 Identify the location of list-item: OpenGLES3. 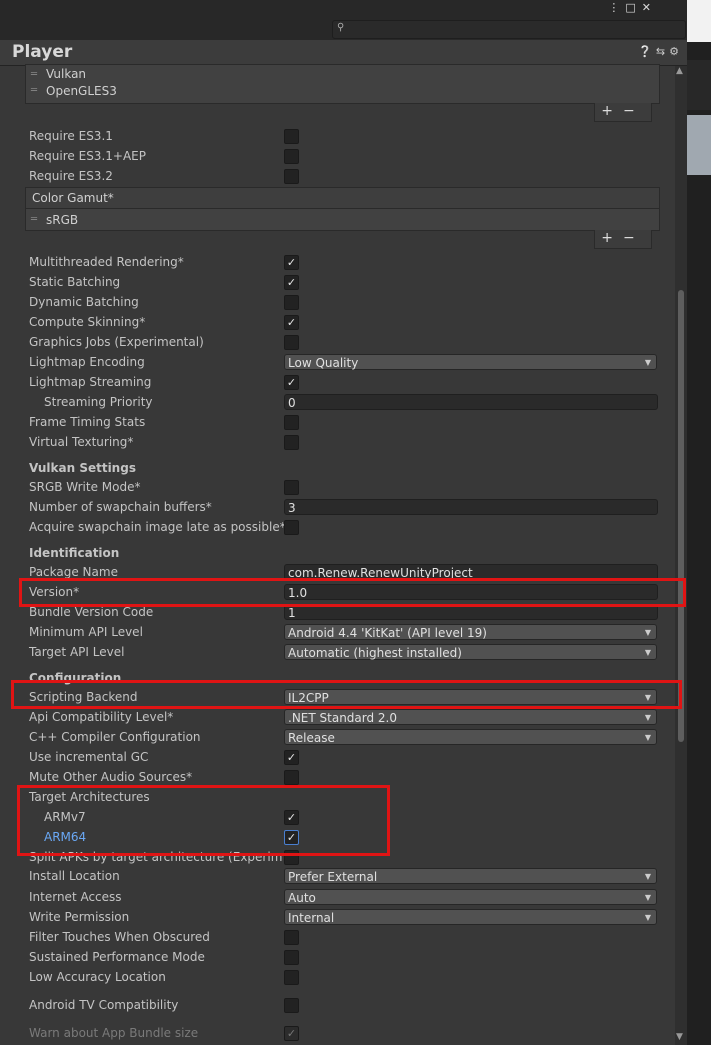
(81, 91).